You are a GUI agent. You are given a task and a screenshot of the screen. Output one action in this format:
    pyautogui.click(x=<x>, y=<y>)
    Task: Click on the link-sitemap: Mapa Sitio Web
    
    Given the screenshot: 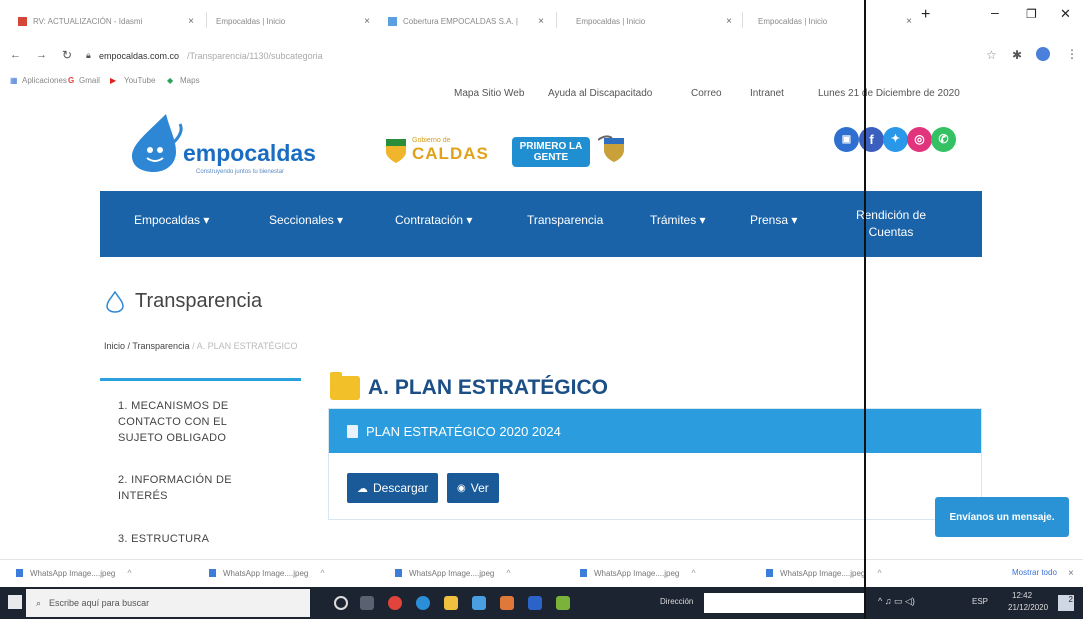 What is the action you would take?
    pyautogui.click(x=489, y=93)
    